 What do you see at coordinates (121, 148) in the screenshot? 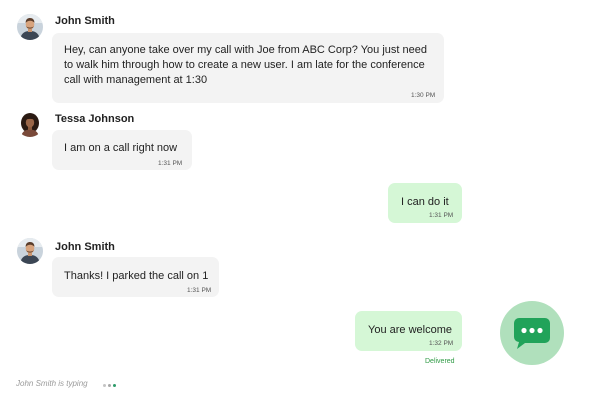
I see `message-text: I am on a call right now` at bounding box center [121, 148].